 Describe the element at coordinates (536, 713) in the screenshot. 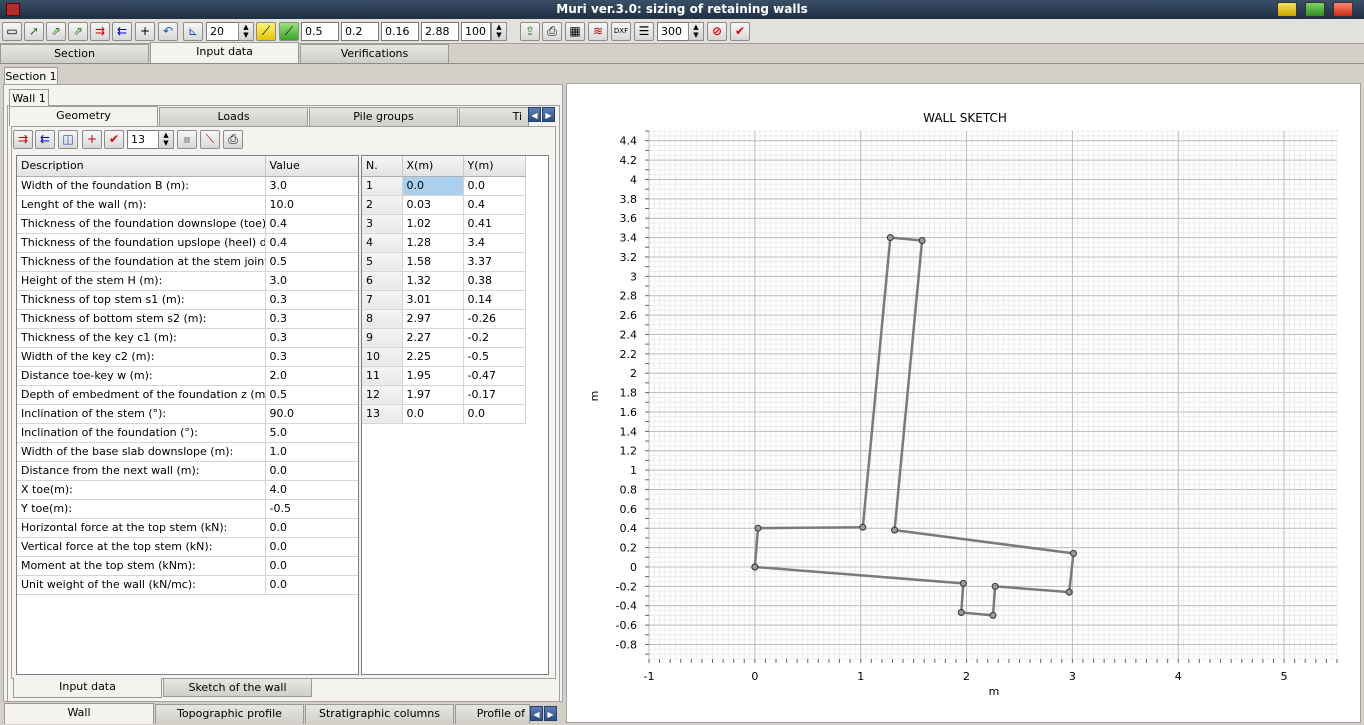

I see `bottom-tabs-scroll-left-icon: ◀` at that location.